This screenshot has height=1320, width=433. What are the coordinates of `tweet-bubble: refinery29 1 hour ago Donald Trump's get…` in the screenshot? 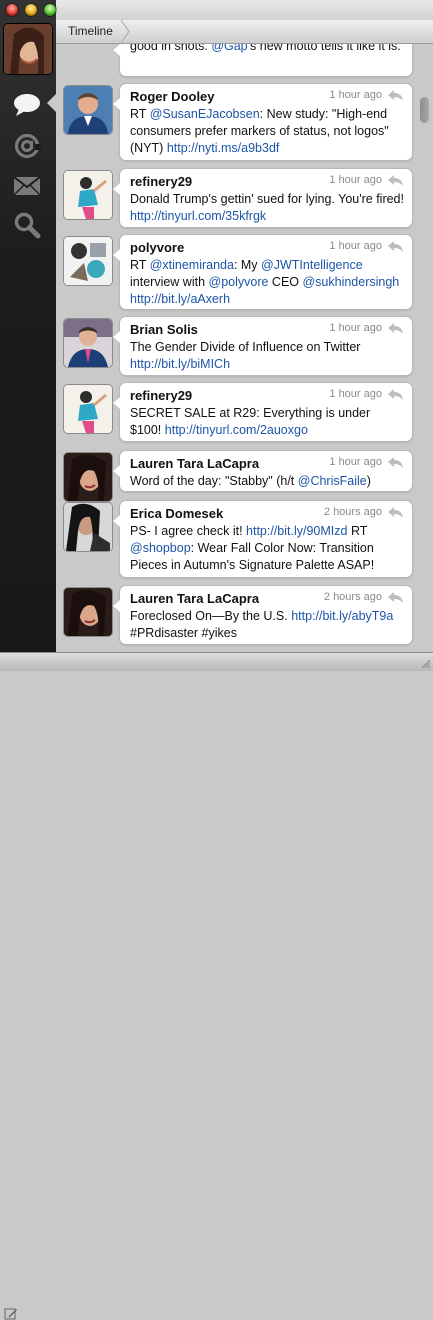 It's located at (266, 198).